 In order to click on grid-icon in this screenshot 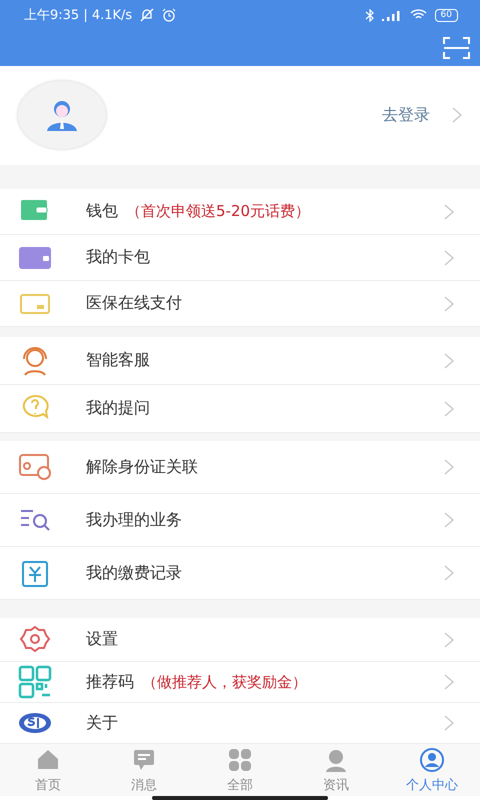, I will do `click(240, 759)`.